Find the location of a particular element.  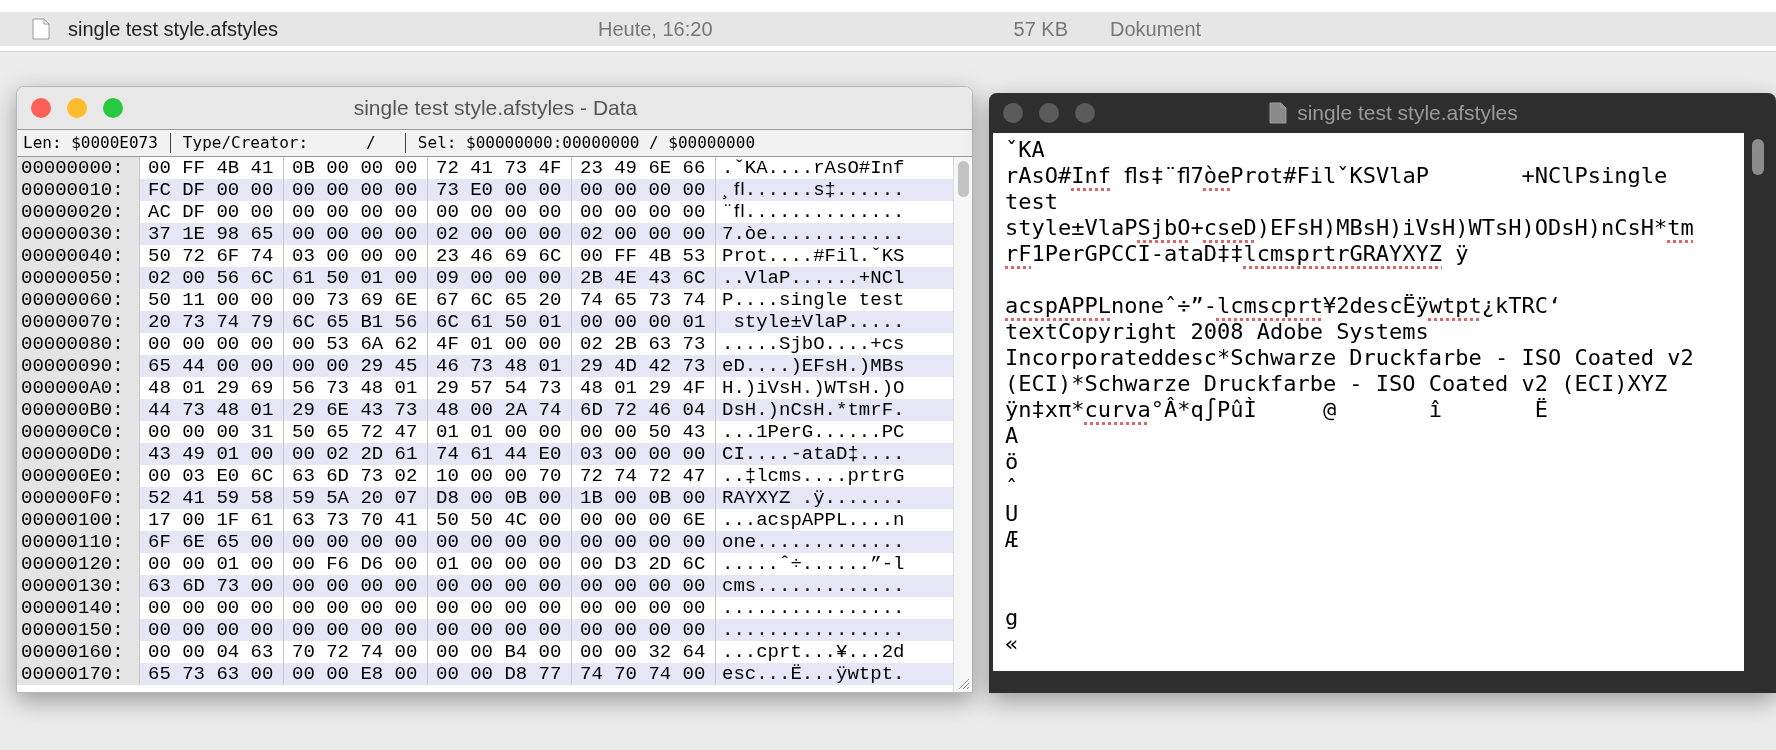

text-line: ˆ is located at coordinates (1012, 488).